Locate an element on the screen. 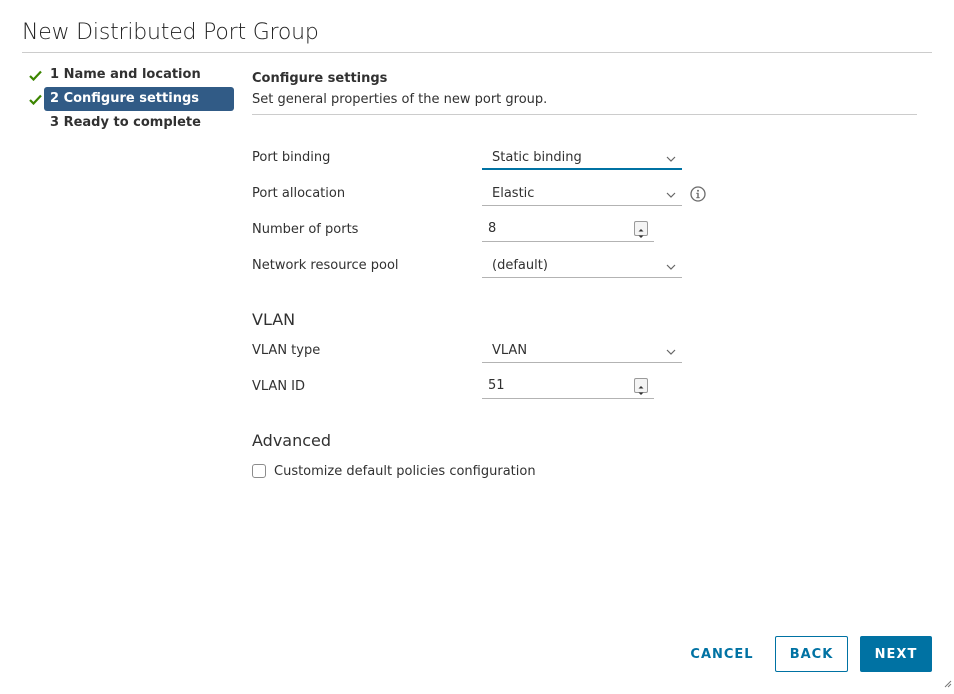 The height and width of the screenshot is (694, 954). vlan-type-label: VLAN type is located at coordinates (286, 350).